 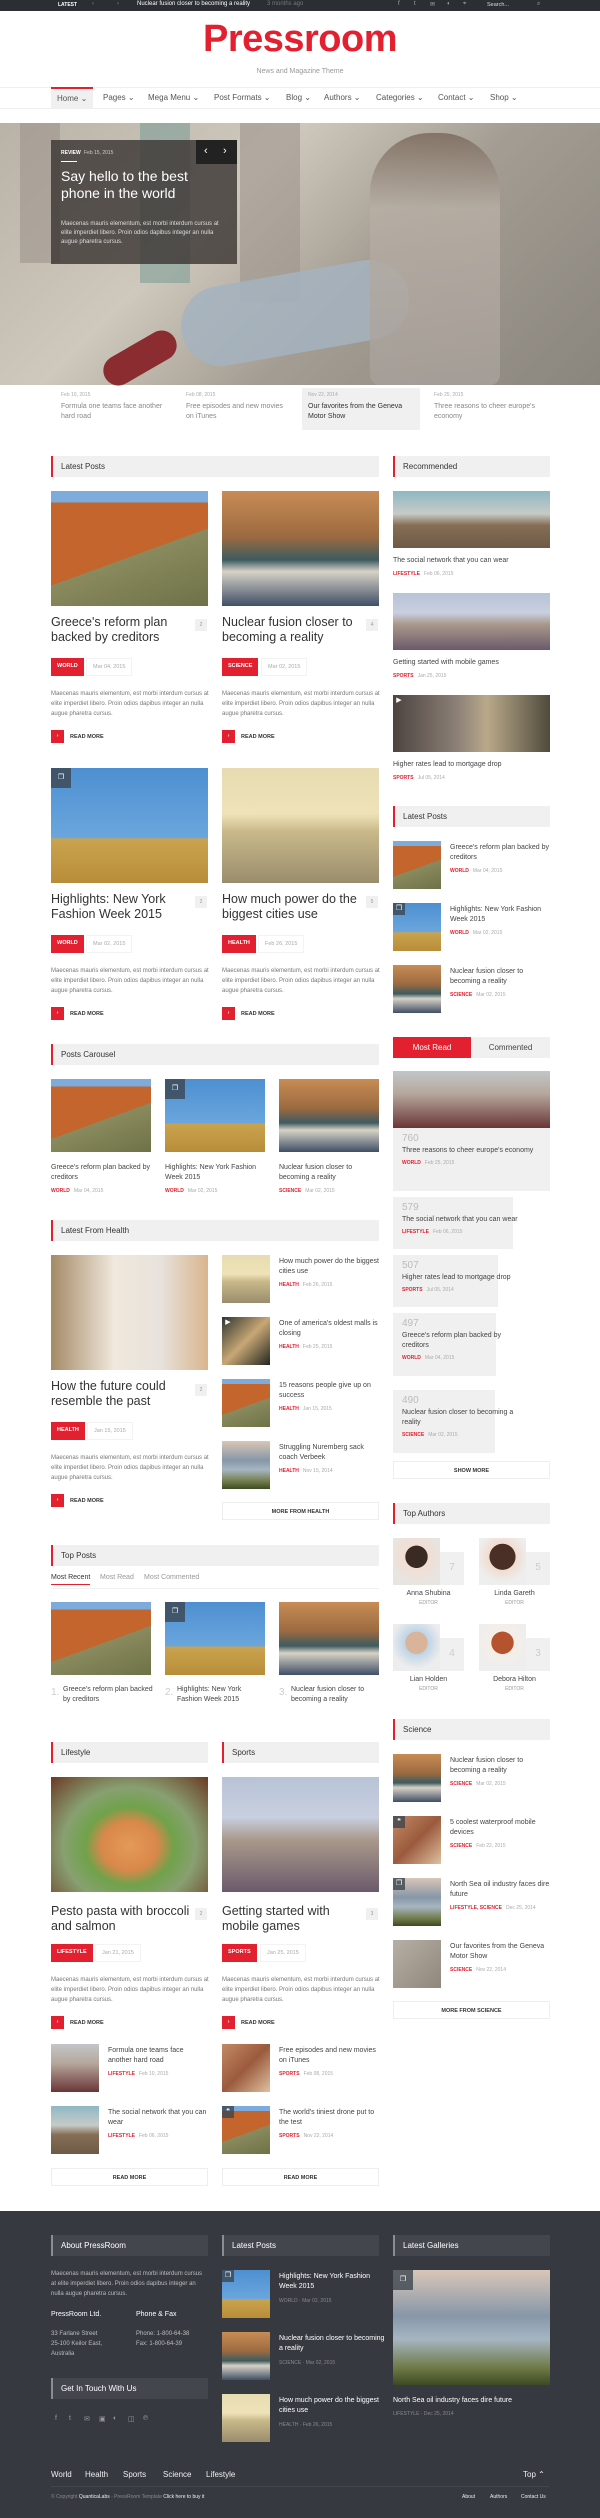 What do you see at coordinates (240, 667) in the screenshot?
I see `category-badge: SCIENCE` at bounding box center [240, 667].